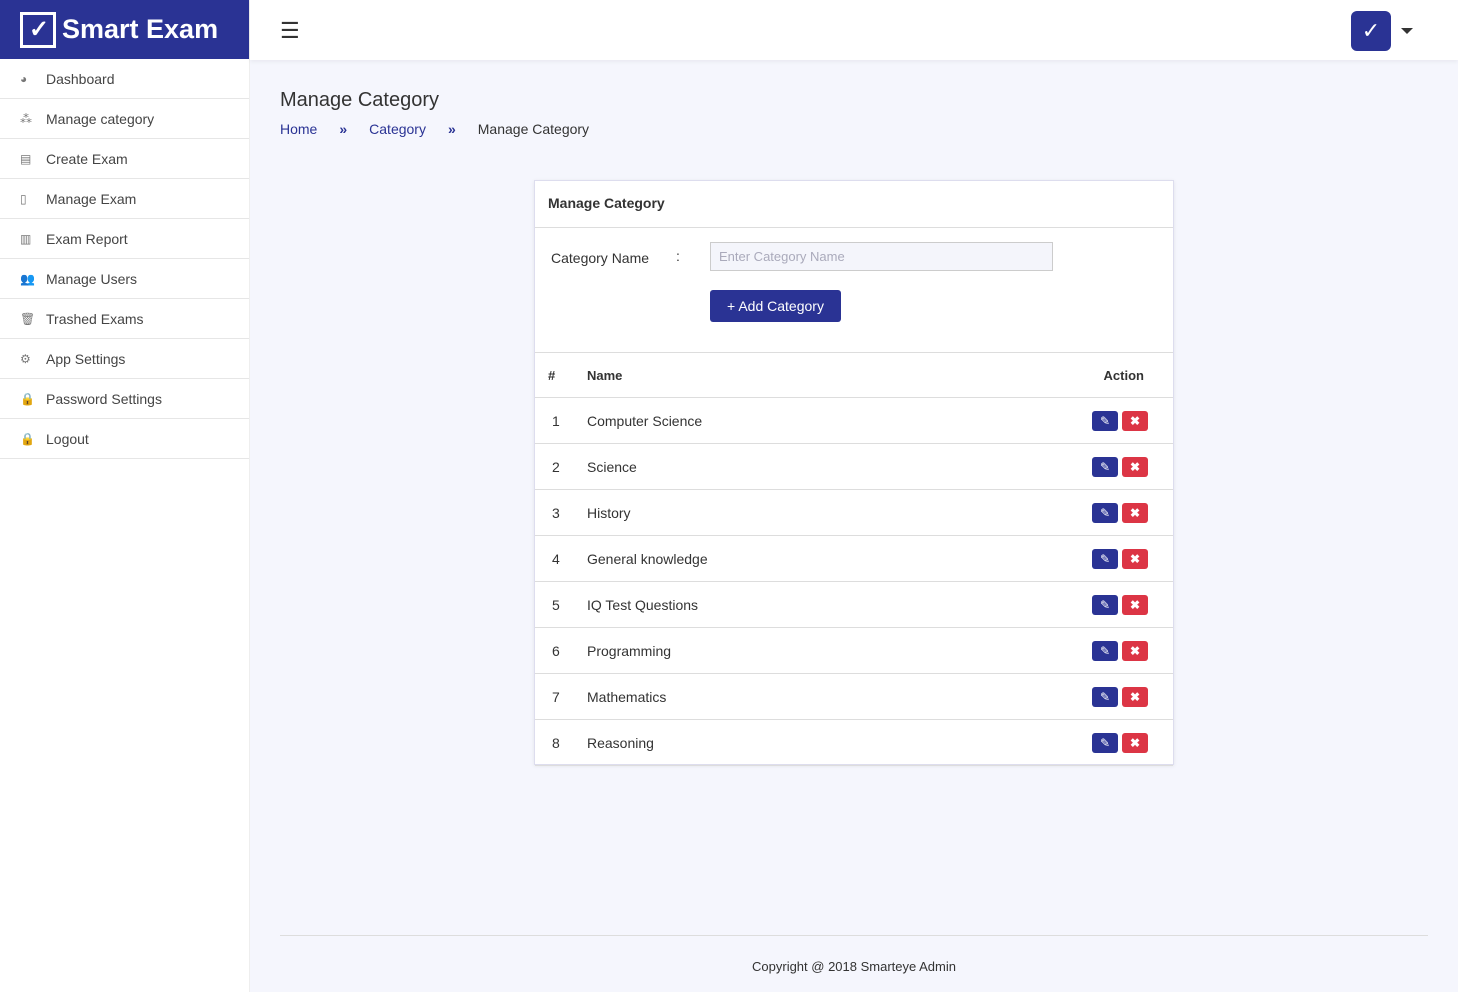 Image resolution: width=1458 pixels, height=992 pixels. I want to click on sidebar-item-label: Dashboard, so click(80, 78).